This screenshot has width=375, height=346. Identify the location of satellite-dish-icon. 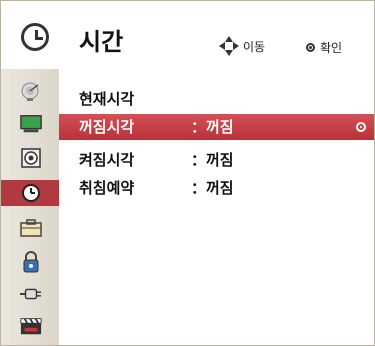
(31, 92).